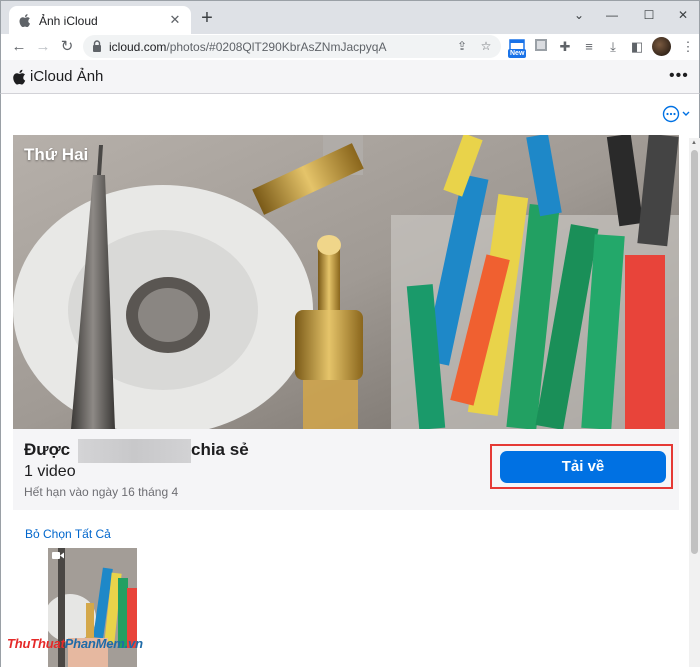 Image resolution: width=700 pixels, height=667 pixels. Describe the element at coordinates (133, 643) in the screenshot. I see `watermark-part-3: .vn` at that location.